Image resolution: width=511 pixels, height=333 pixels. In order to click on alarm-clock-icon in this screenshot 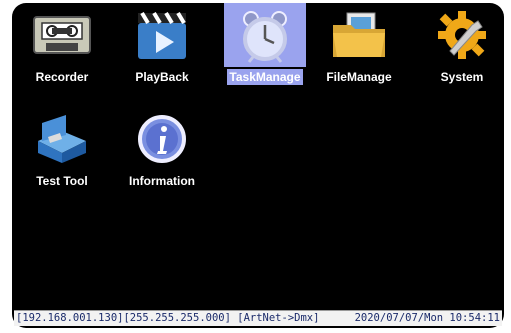, I will do `click(265, 35)`.